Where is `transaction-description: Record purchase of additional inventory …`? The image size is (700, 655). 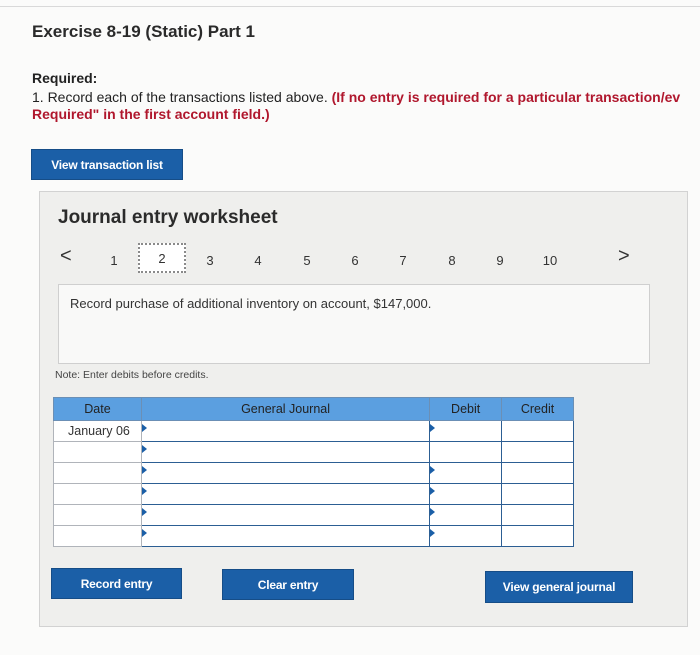
transaction-description: Record purchase of additional inventory … is located at coordinates (251, 303).